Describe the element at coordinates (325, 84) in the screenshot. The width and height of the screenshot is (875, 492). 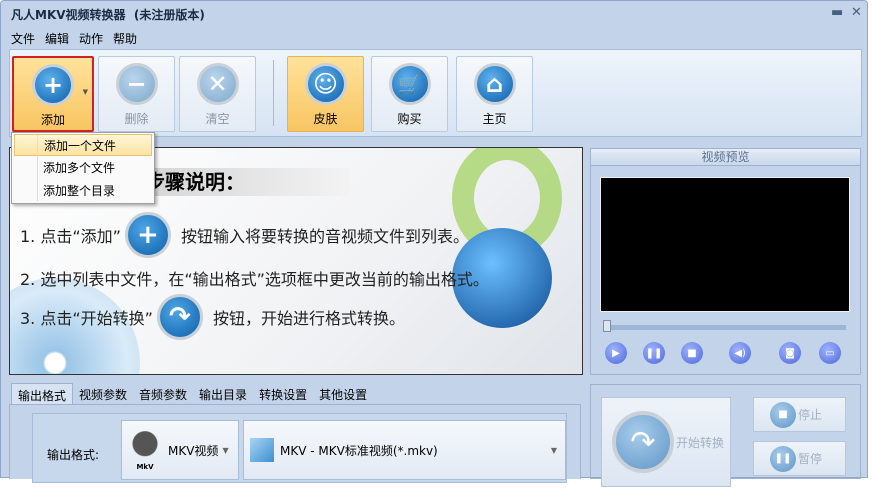
I see `smiley-icon: ☺` at that location.